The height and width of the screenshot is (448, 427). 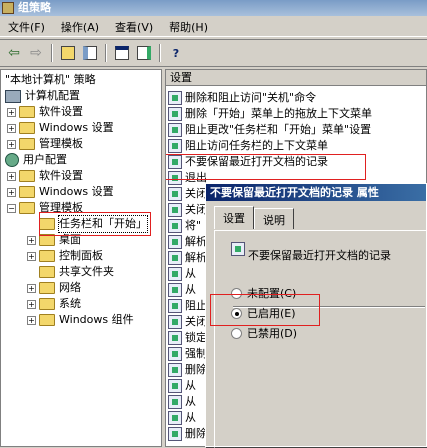 I want to click on tree-root: "本地计算机" 策略, so click(x=50, y=80).